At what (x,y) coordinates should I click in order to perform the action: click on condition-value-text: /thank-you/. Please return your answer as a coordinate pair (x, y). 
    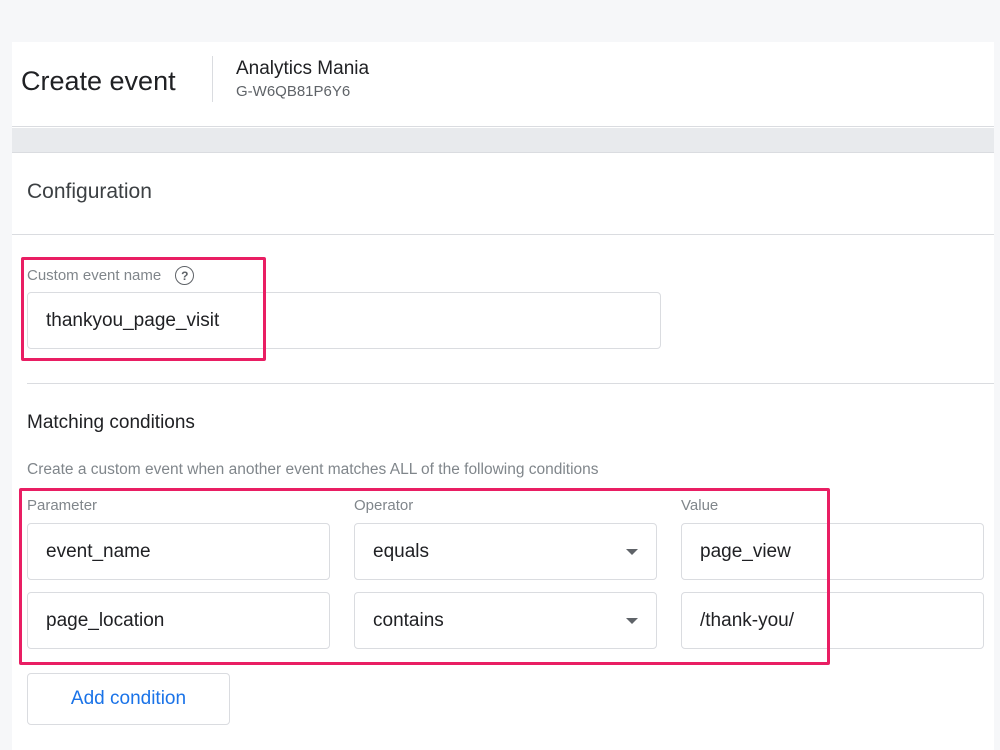
    Looking at the image, I should click on (747, 620).